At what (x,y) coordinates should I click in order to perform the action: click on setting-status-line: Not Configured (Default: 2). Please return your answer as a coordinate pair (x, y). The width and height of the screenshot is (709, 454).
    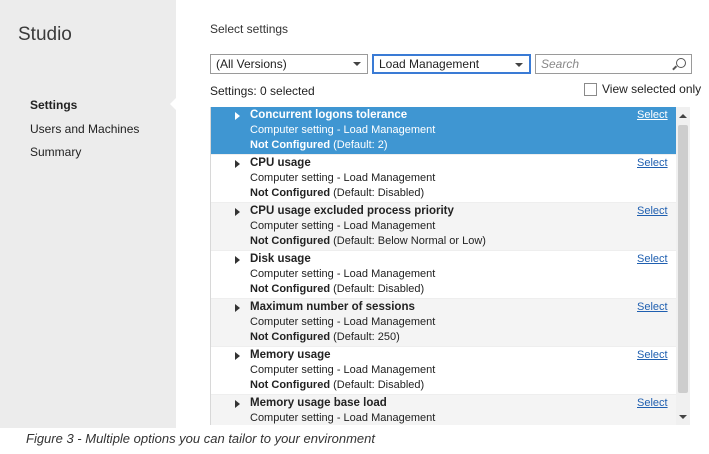
    Looking at the image, I should click on (319, 145).